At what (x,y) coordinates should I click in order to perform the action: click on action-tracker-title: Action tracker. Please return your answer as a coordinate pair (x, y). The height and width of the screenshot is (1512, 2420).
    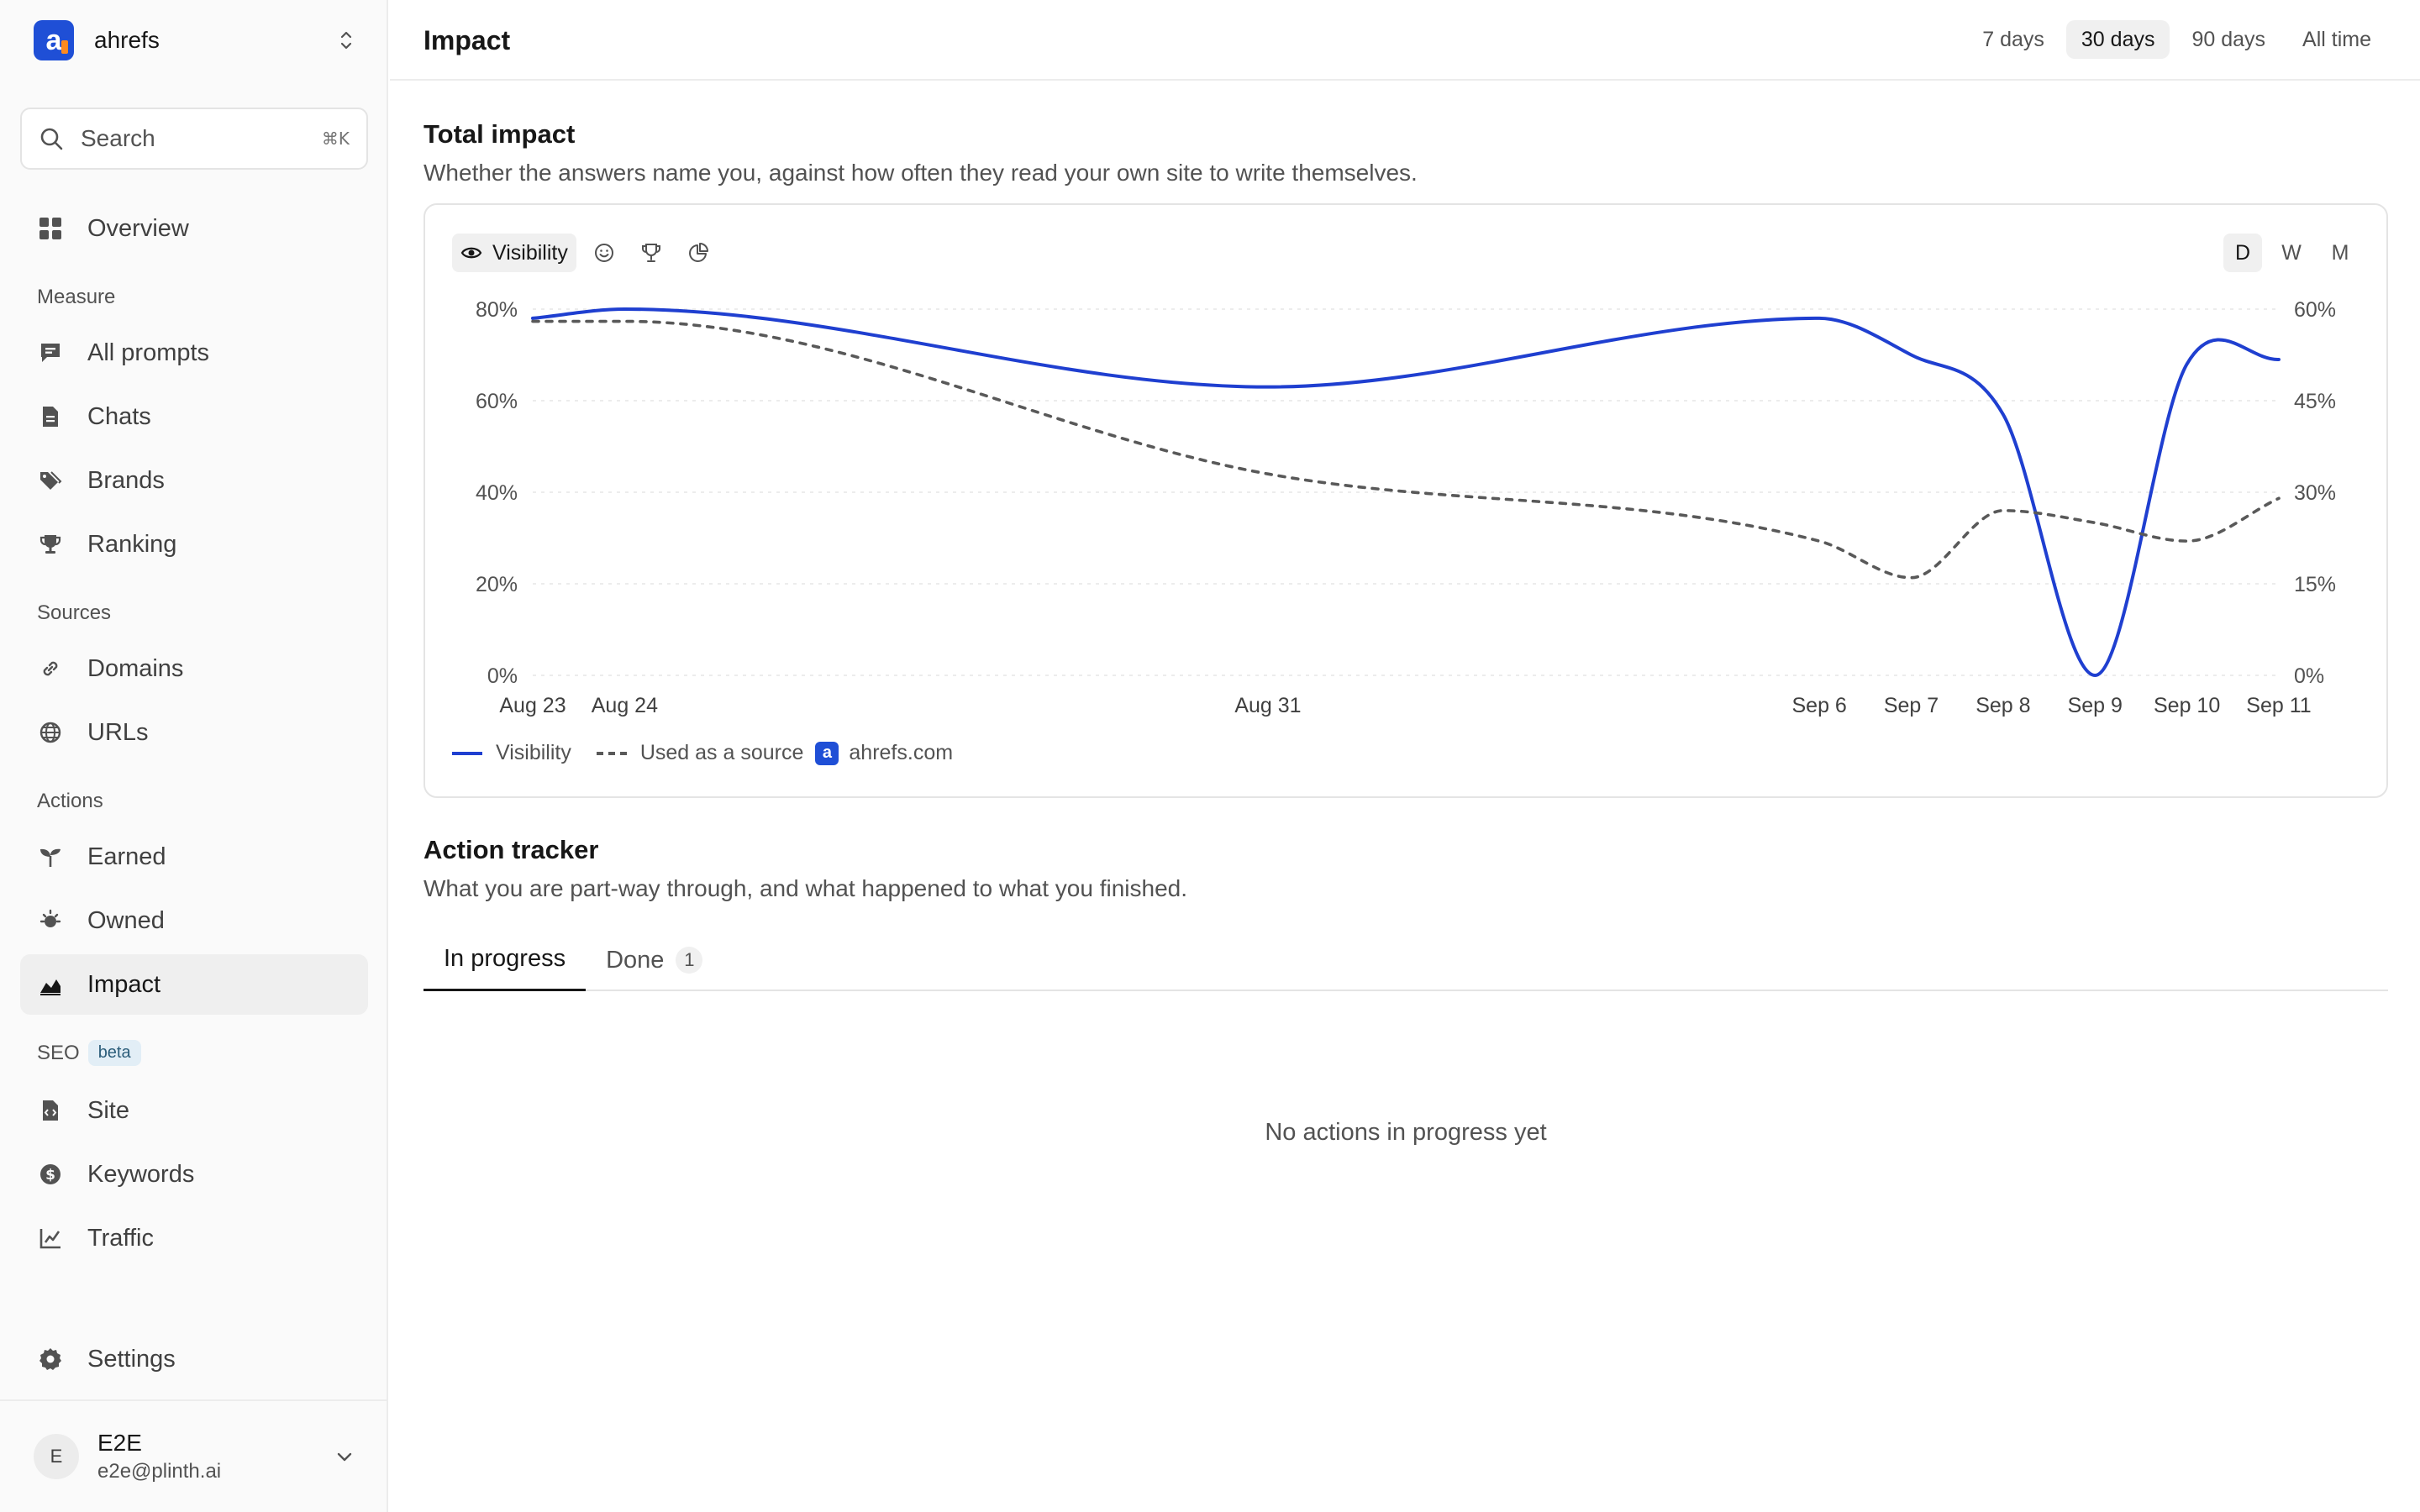
    Looking at the image, I should click on (511, 849).